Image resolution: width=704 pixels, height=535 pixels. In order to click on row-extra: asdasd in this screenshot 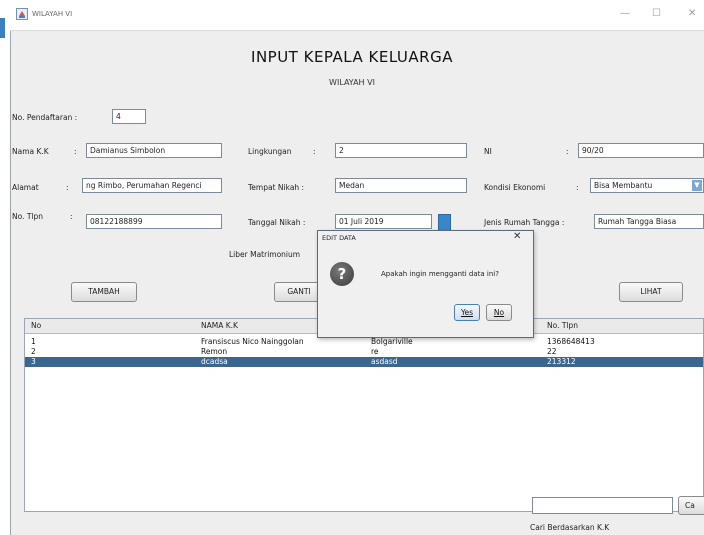, I will do `click(384, 361)`.